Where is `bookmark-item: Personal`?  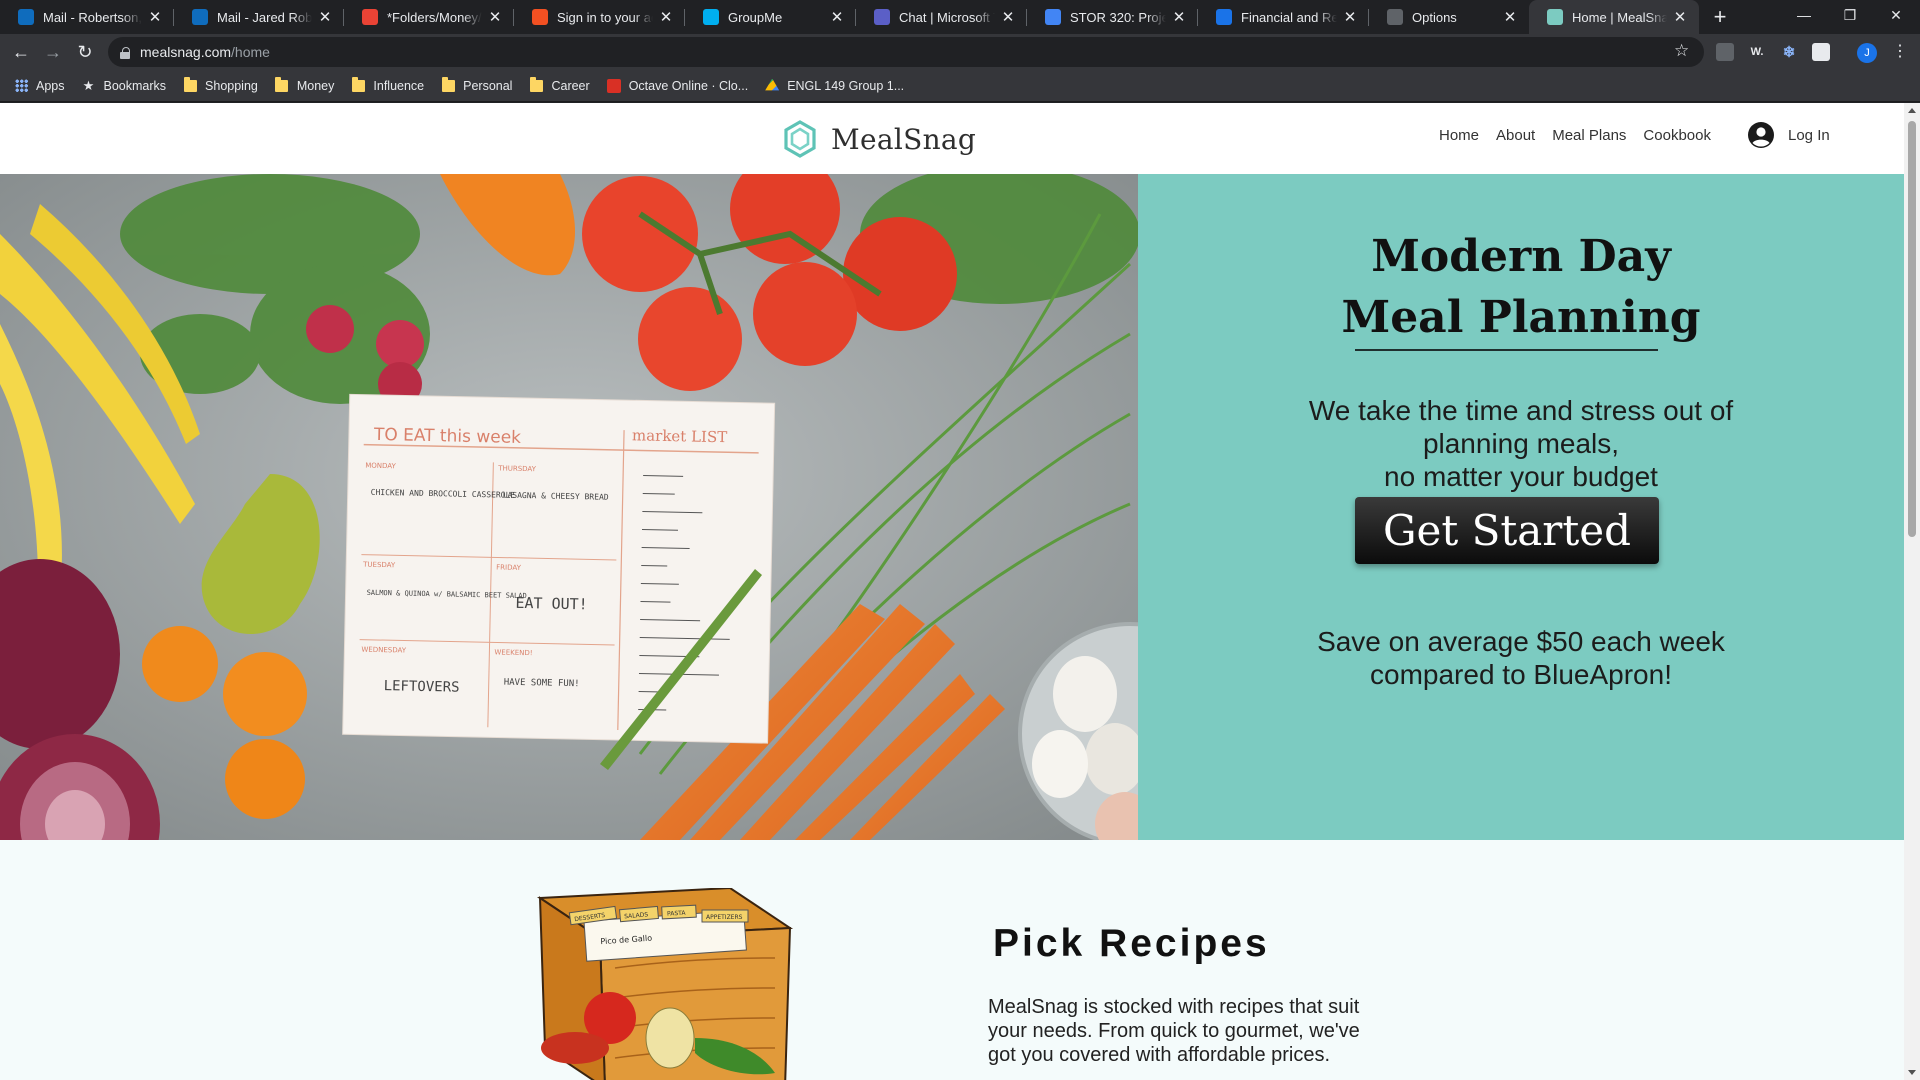
bookmark-item: Personal is located at coordinates (477, 84).